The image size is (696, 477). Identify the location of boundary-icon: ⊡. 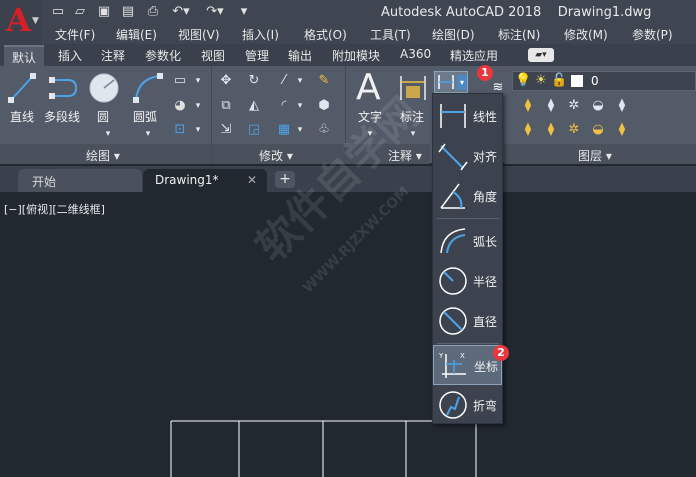
(180, 130).